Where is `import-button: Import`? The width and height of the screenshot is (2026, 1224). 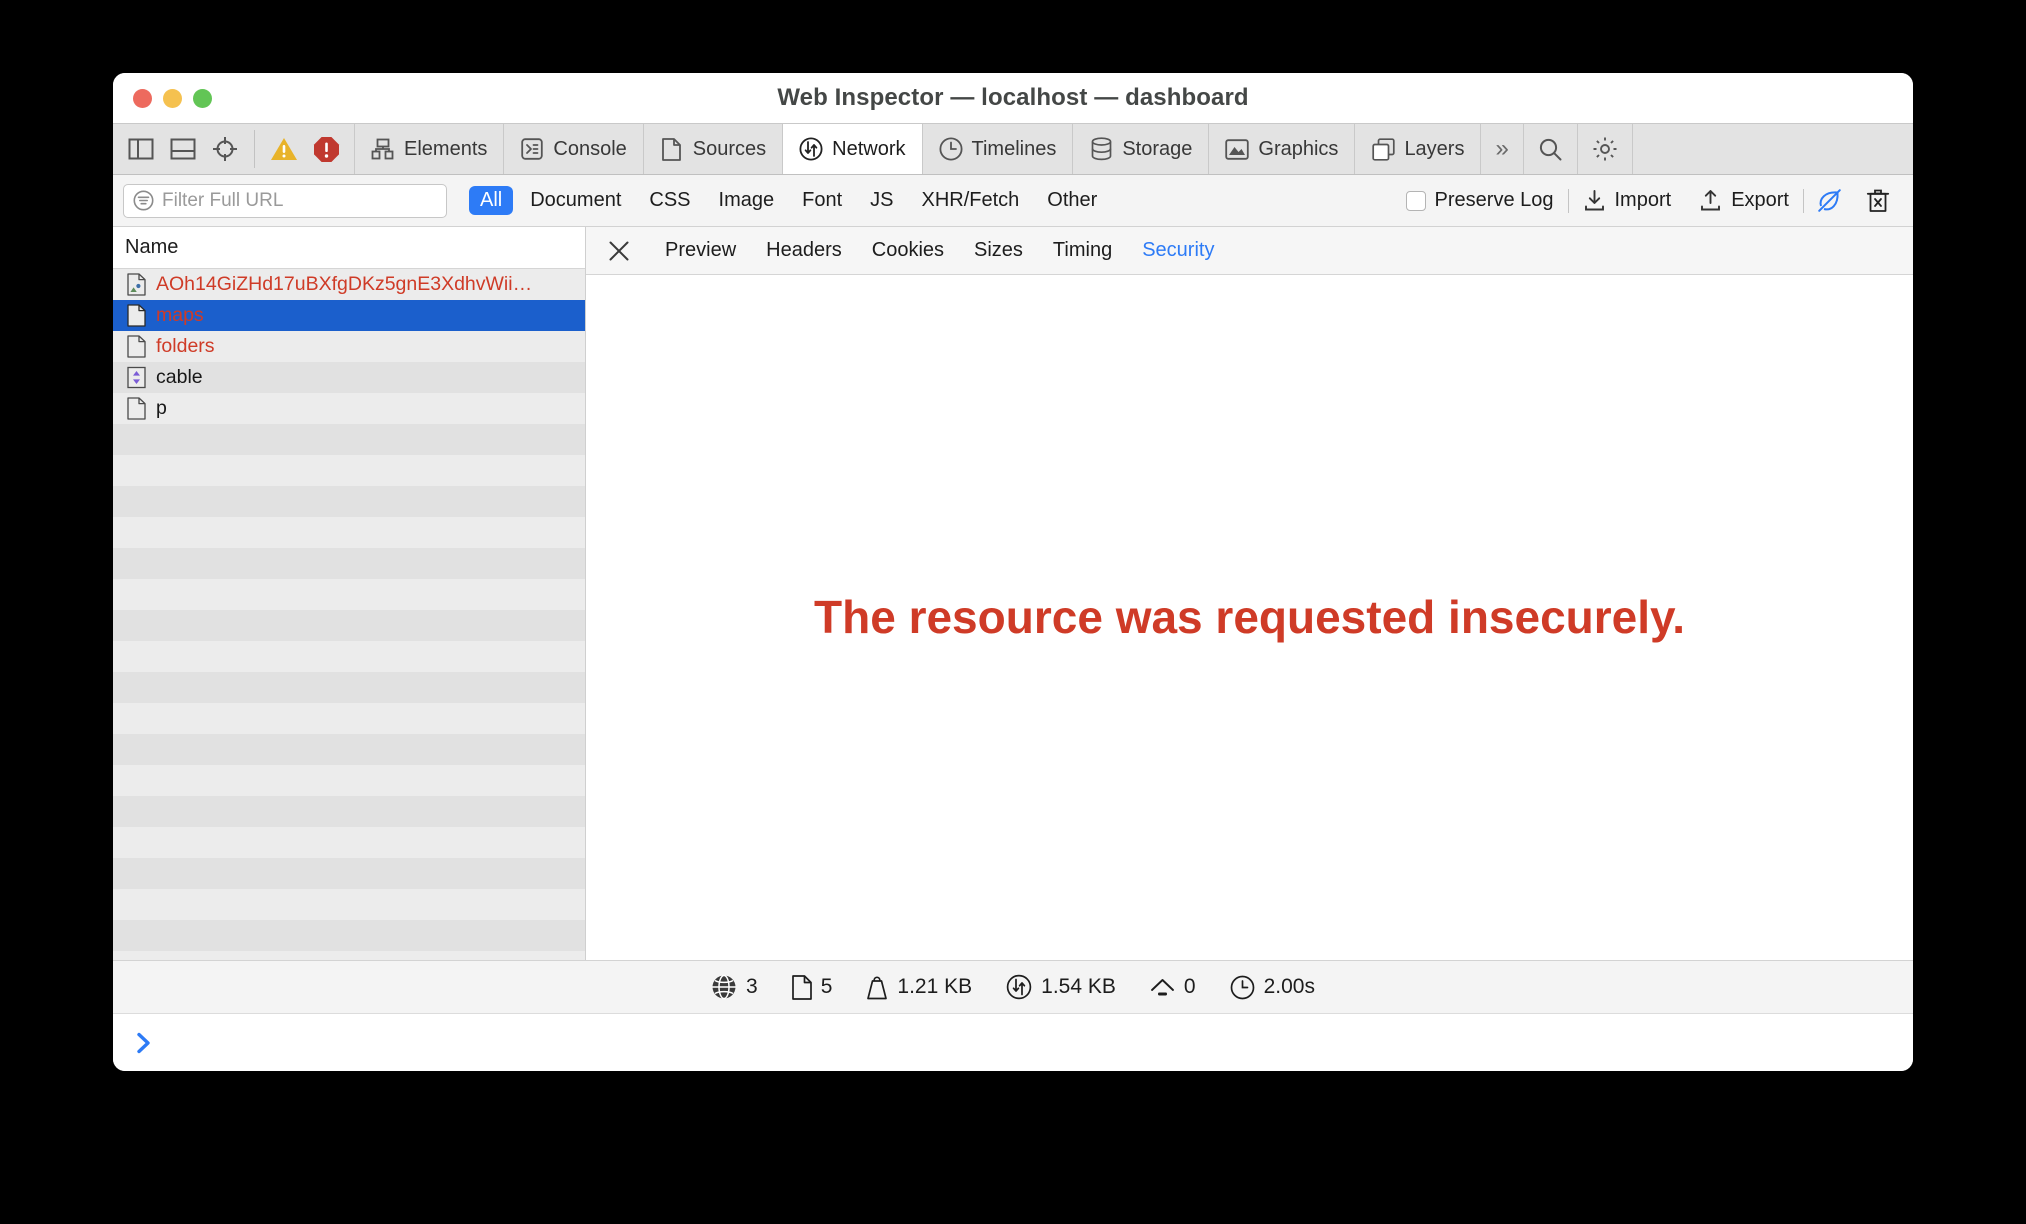 import-button: Import is located at coordinates (1627, 200).